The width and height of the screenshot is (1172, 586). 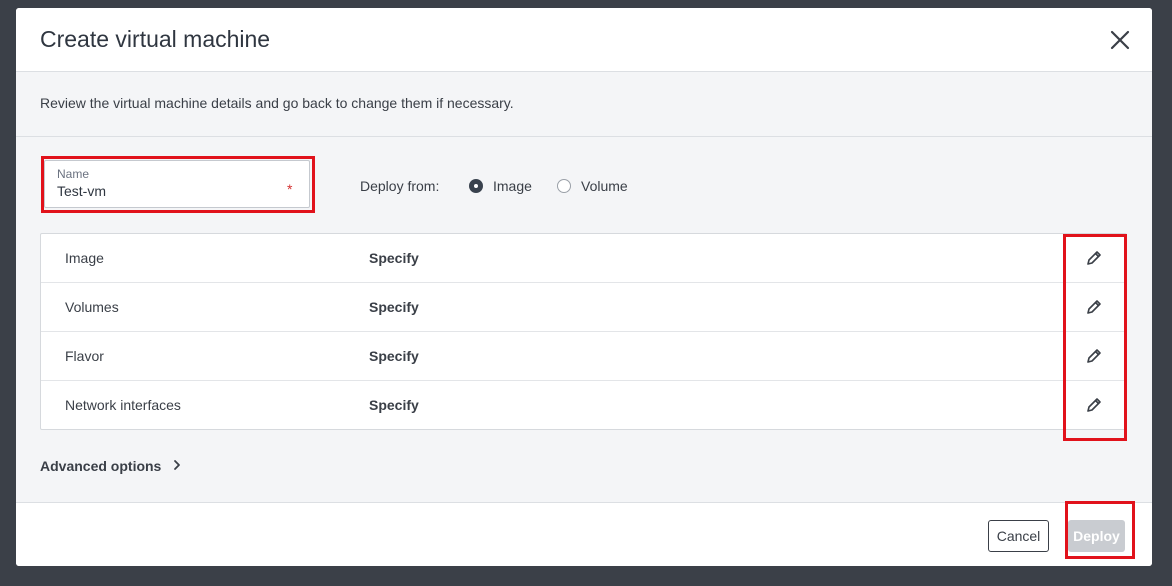 I want to click on close-icon, so click(x=1120, y=40).